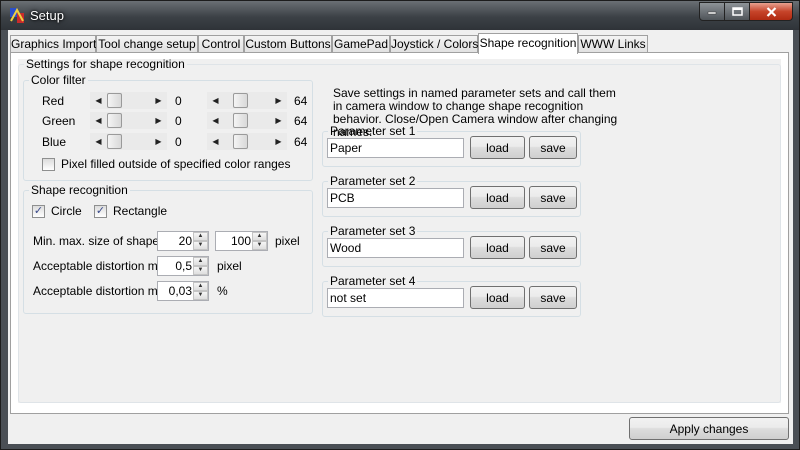 Image resolution: width=800 pixels, height=450 pixels. I want to click on tab-www-links: WWW Links, so click(613, 44).